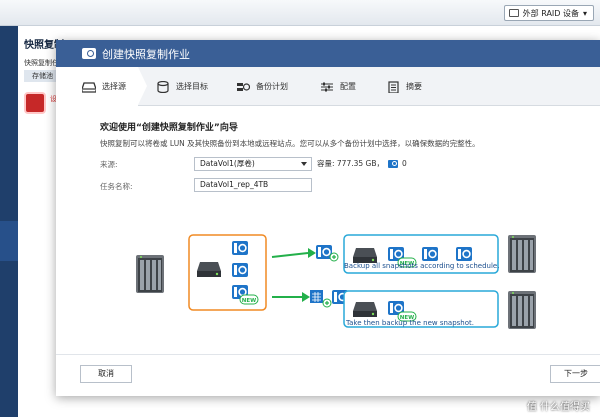 This screenshot has height=417, width=600. I want to click on settings-icon, so click(327, 86).